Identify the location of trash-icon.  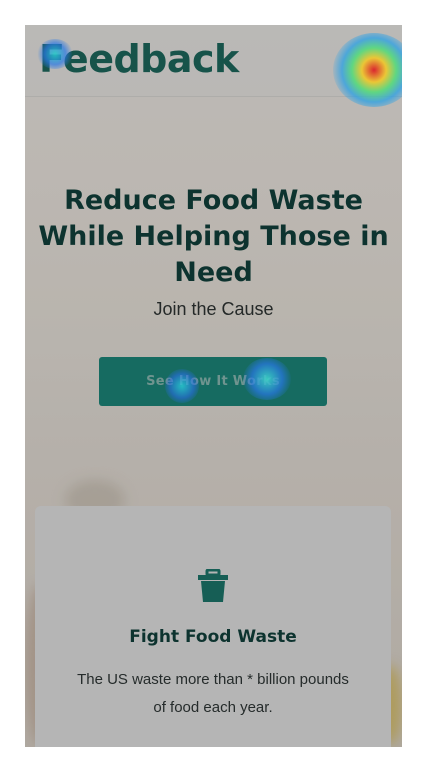
(213, 585).